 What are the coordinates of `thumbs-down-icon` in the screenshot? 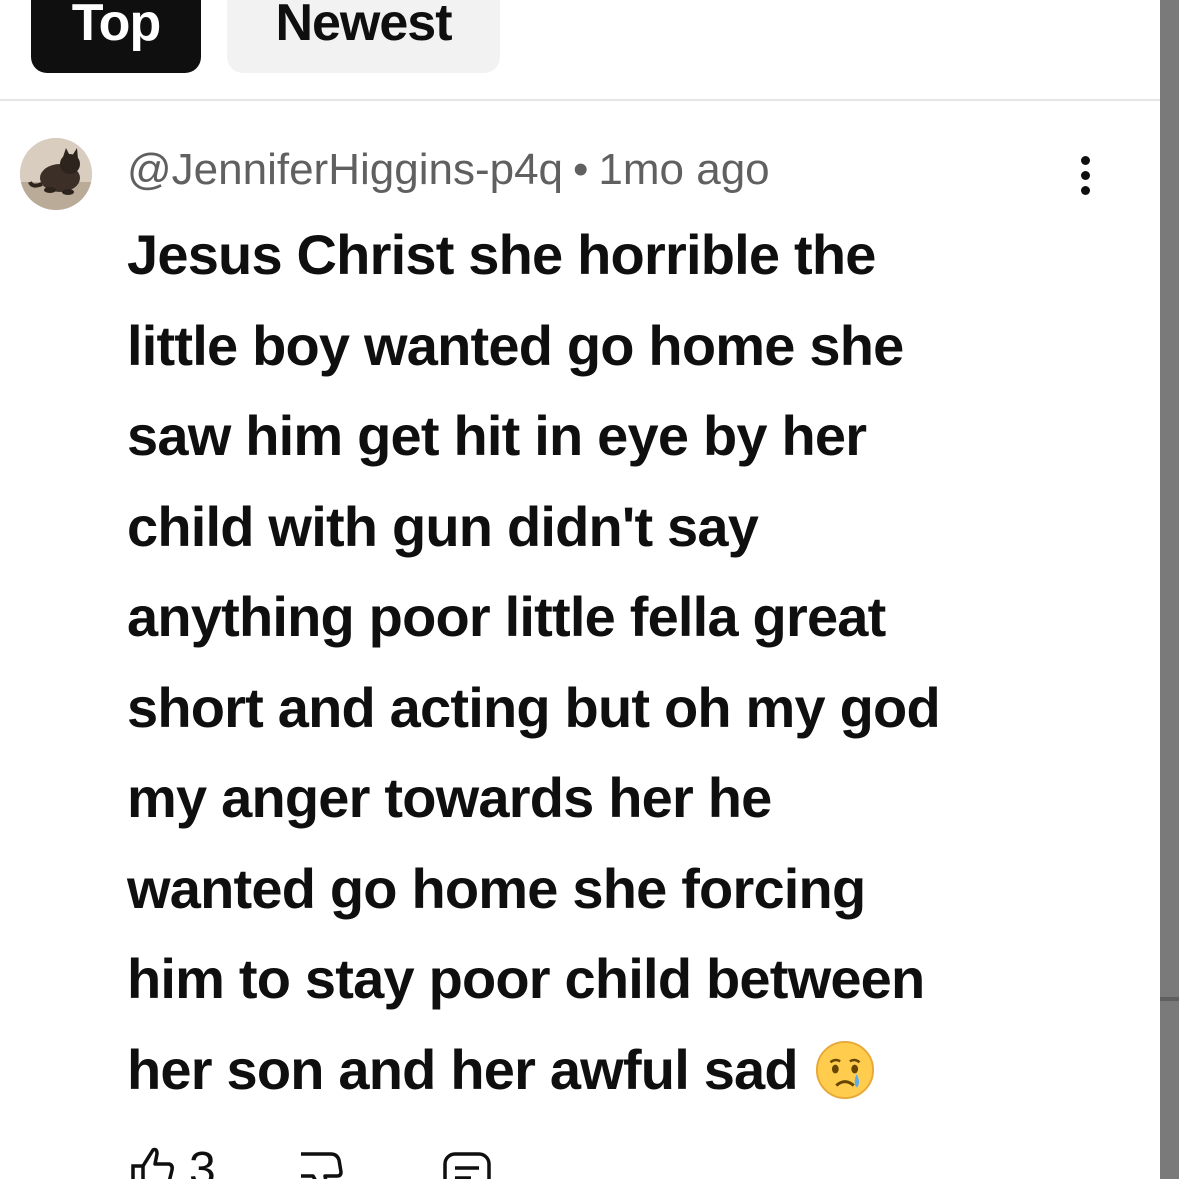 It's located at (321, 1163).